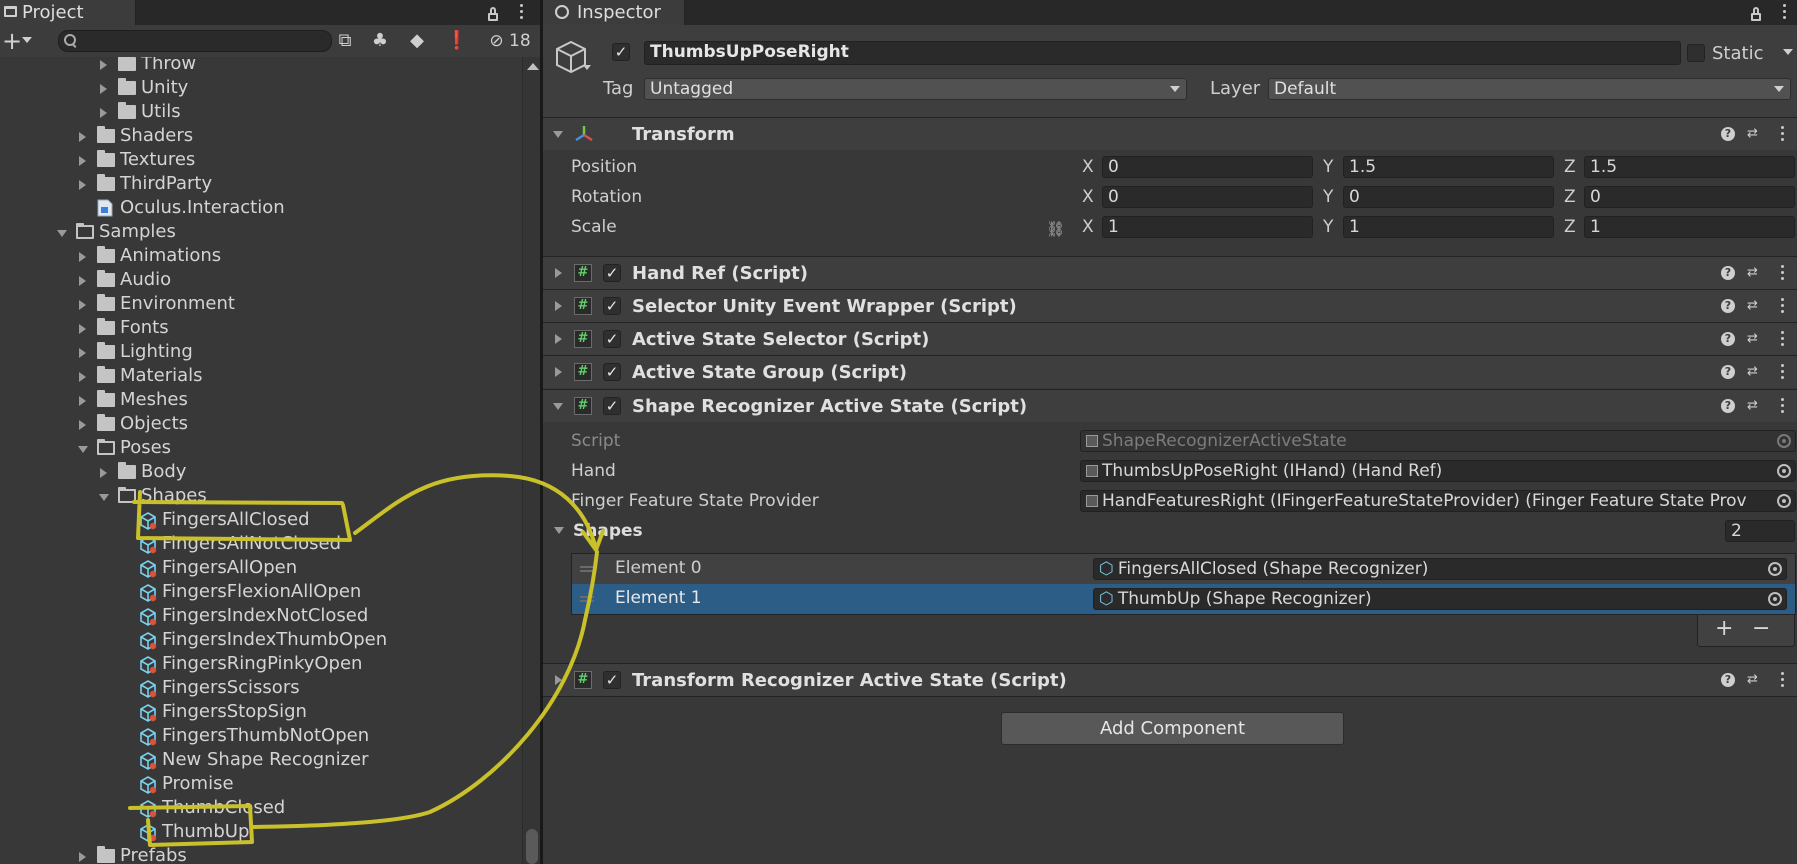 The width and height of the screenshot is (1797, 864). What do you see at coordinates (261, 66) in the screenshot?
I see `tree-item: Throw` at bounding box center [261, 66].